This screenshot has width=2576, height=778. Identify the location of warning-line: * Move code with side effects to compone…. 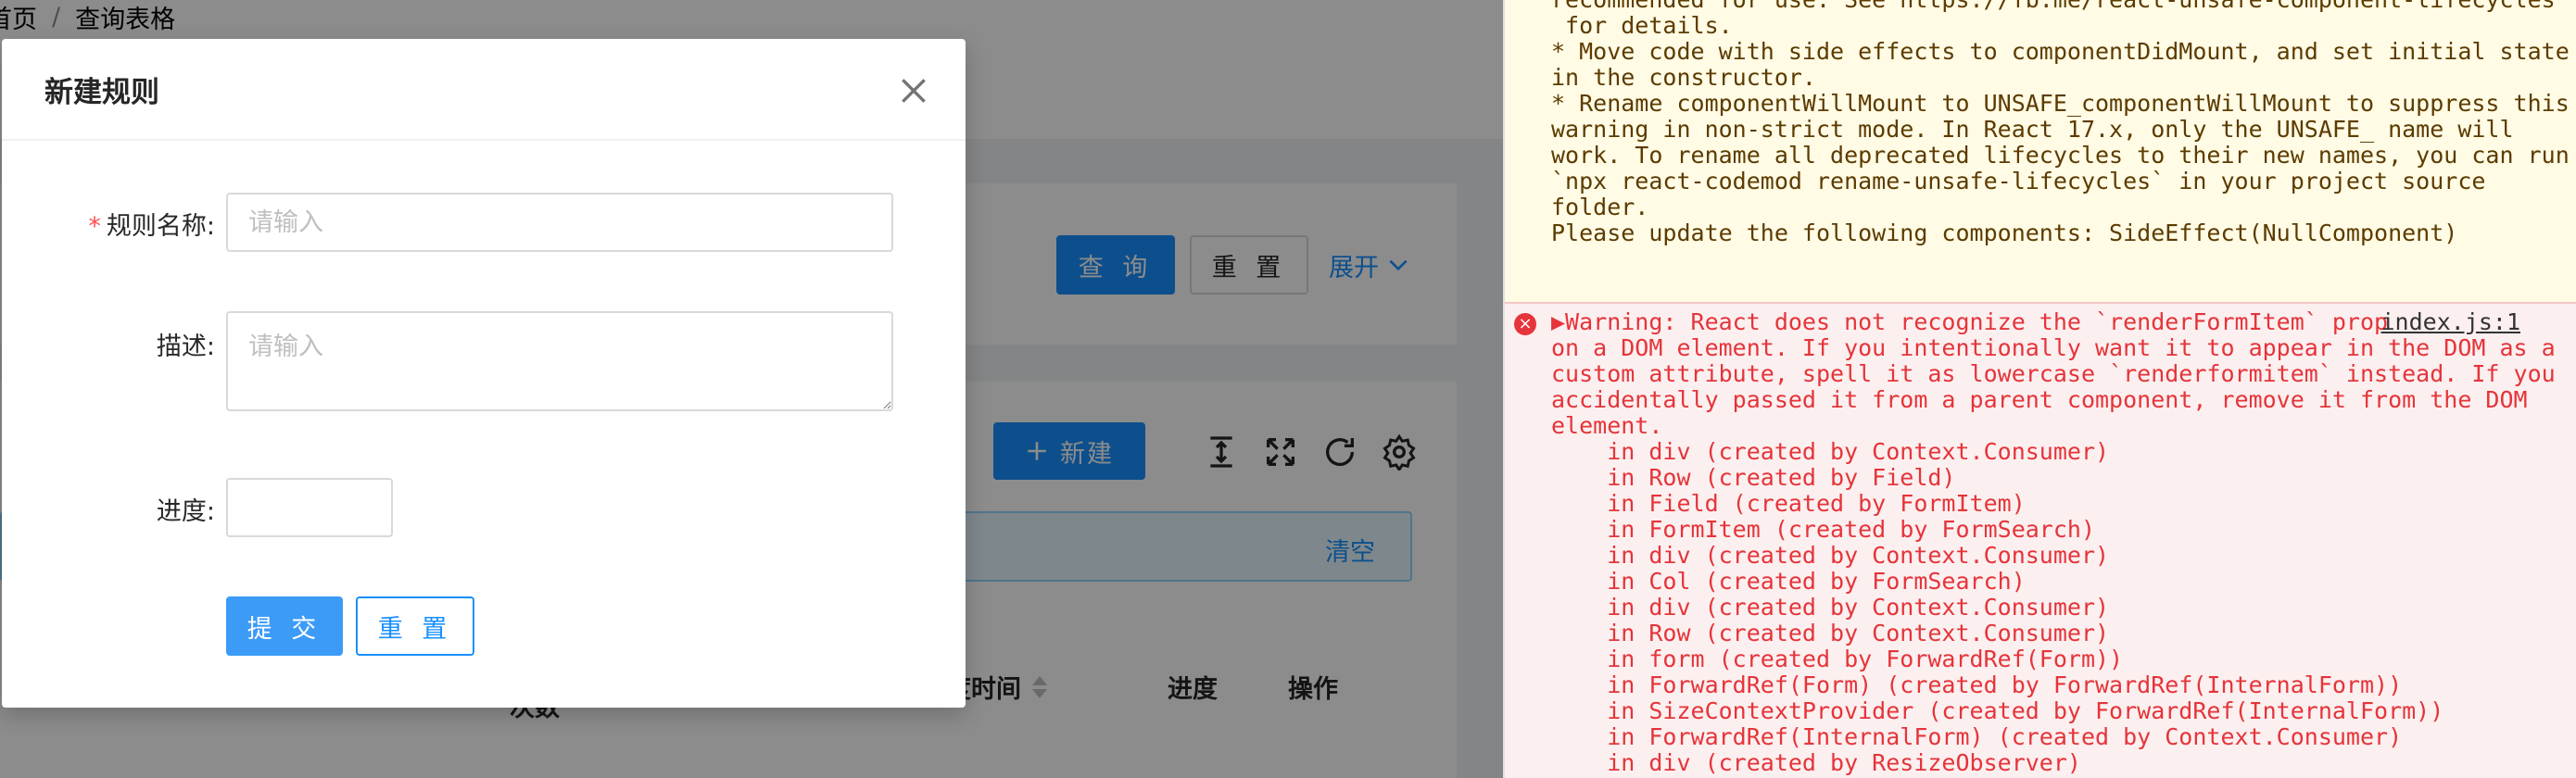
(2060, 52).